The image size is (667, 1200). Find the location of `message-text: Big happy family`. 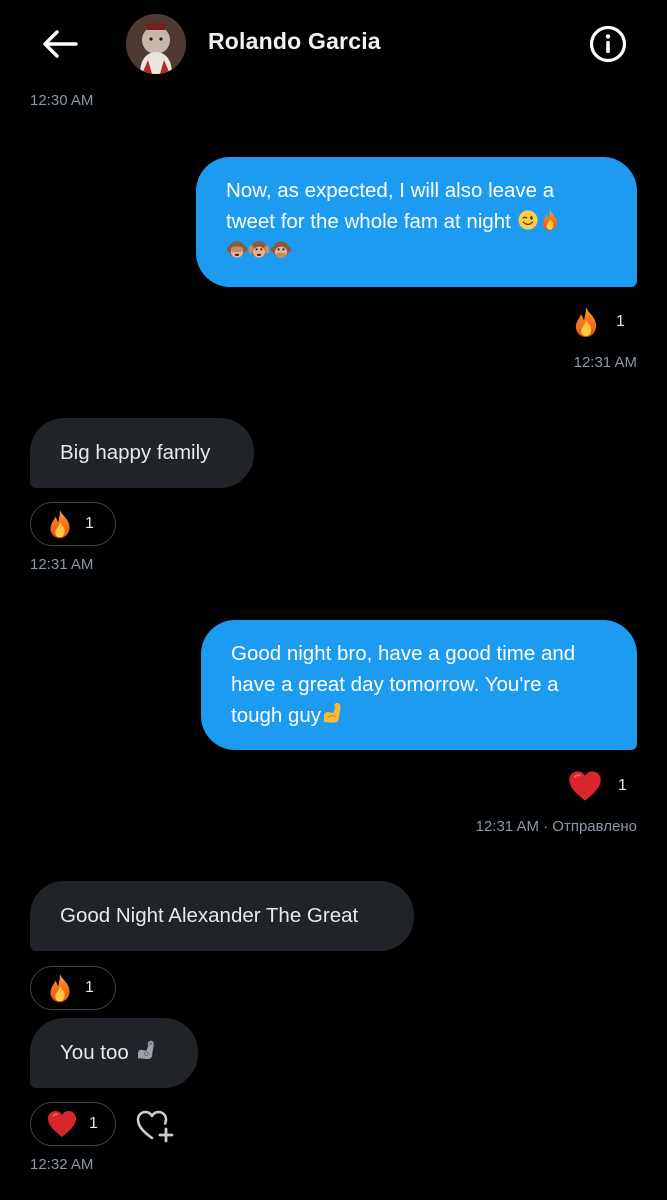

message-text: Big happy family is located at coordinates (135, 452).